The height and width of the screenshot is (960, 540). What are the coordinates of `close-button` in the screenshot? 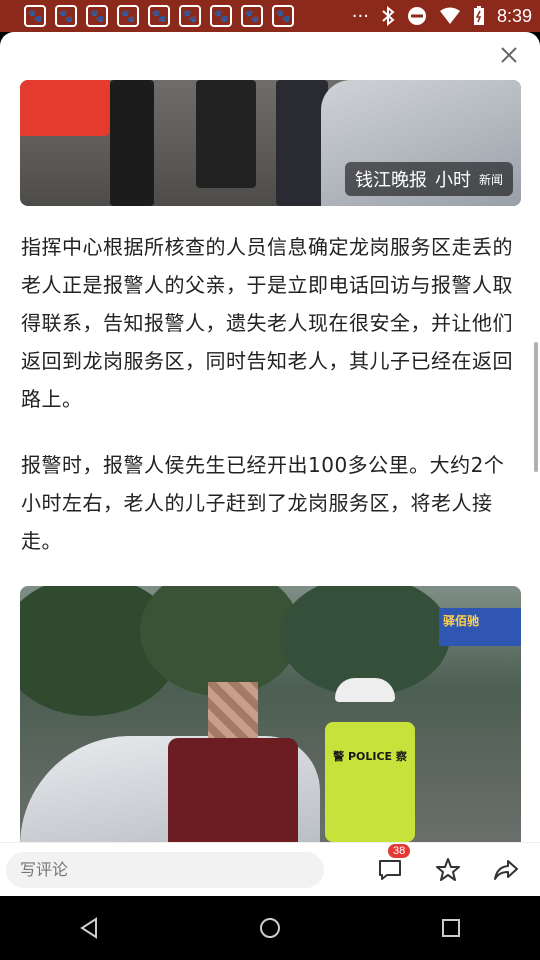 It's located at (509, 55).